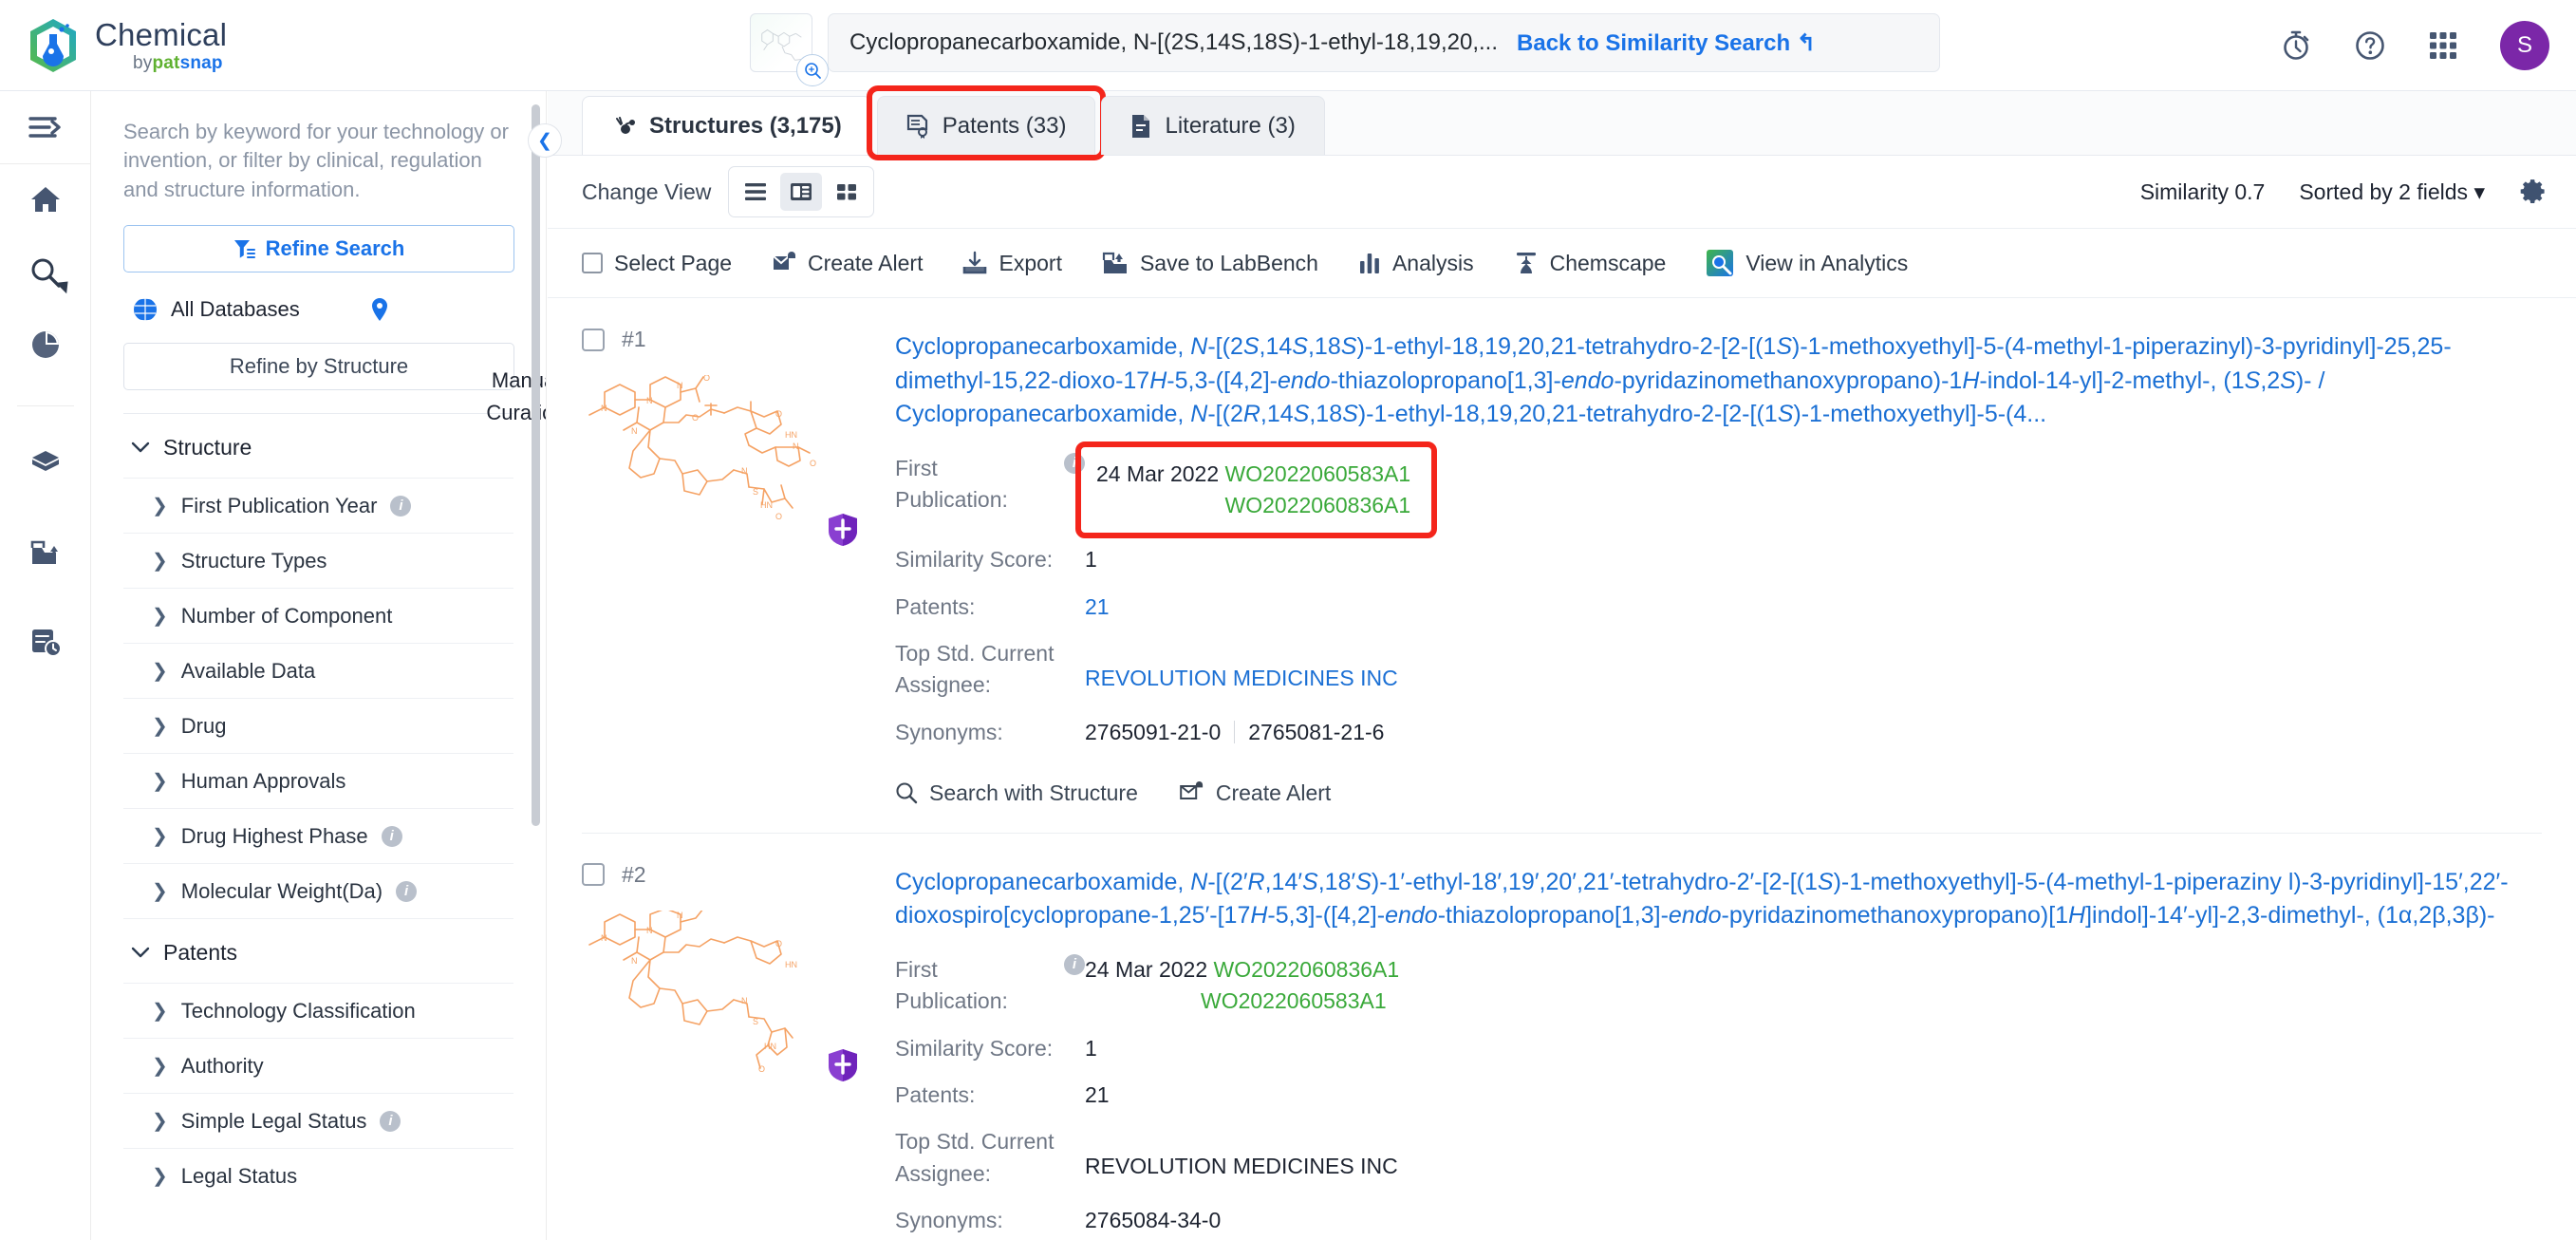  Describe the element at coordinates (1807, 263) in the screenshot. I see `view-in-analytics-button: View in Analytics` at that location.